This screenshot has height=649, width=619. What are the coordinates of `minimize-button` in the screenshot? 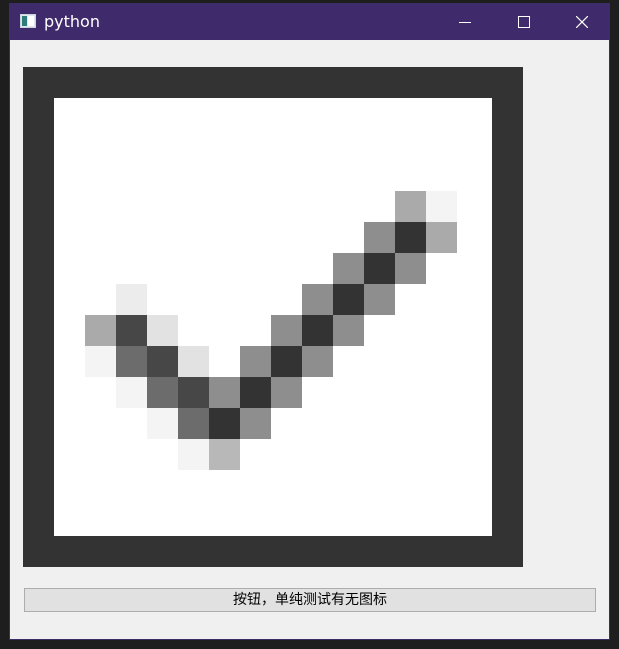 It's located at (465, 22).